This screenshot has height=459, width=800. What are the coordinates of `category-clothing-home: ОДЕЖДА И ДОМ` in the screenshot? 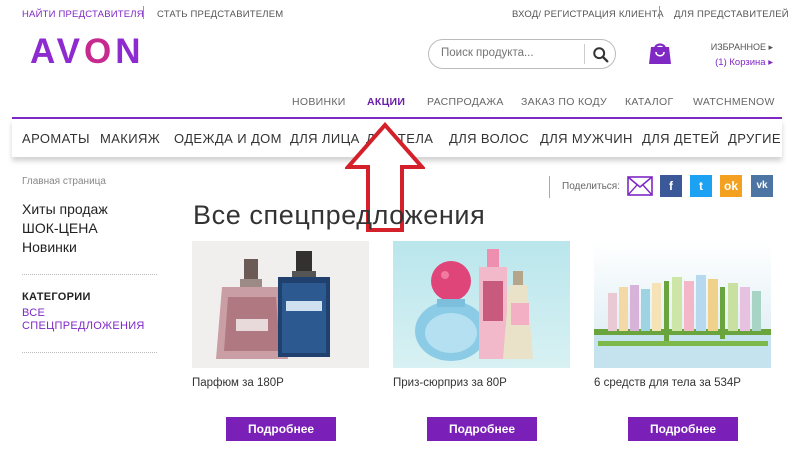 It's located at (228, 138).